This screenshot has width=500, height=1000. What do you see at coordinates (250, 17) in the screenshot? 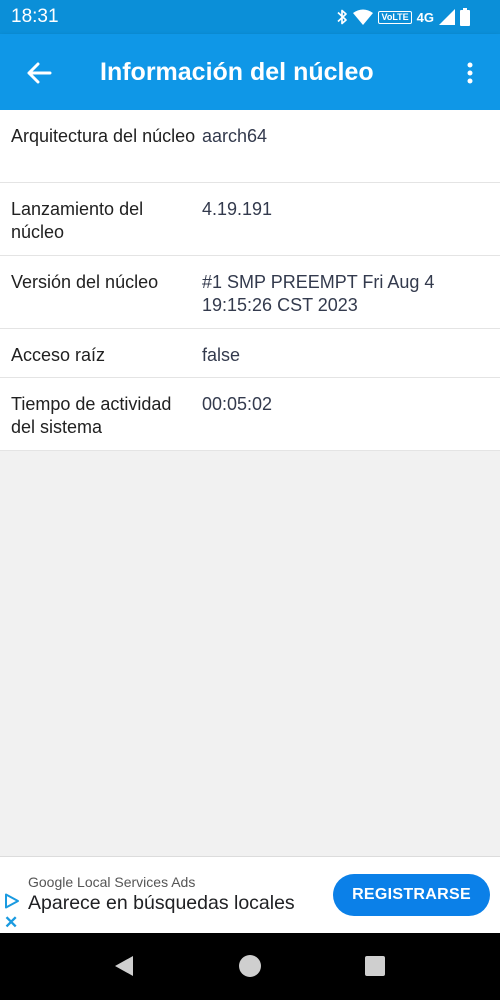
I see `status-bar: 18:31 VoLTE 4G` at bounding box center [250, 17].